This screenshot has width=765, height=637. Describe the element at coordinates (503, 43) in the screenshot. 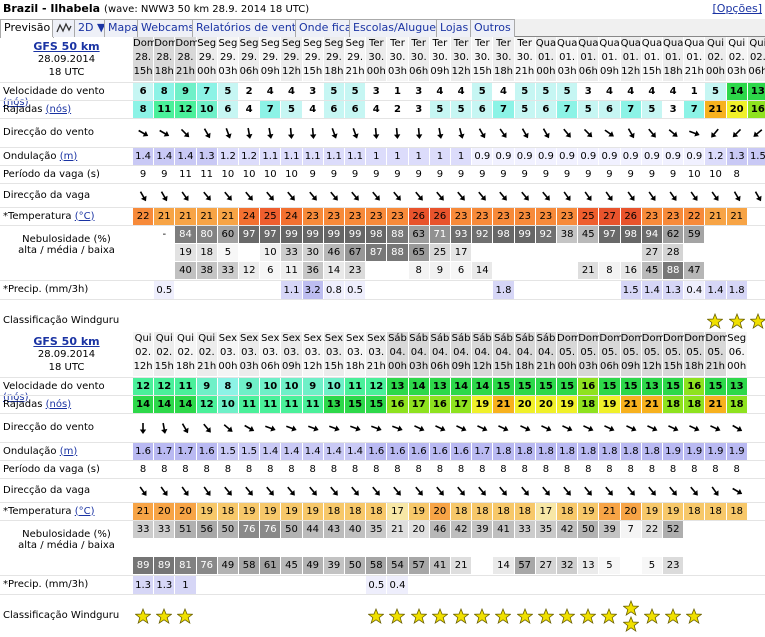

I see `day-label: Ter` at that location.